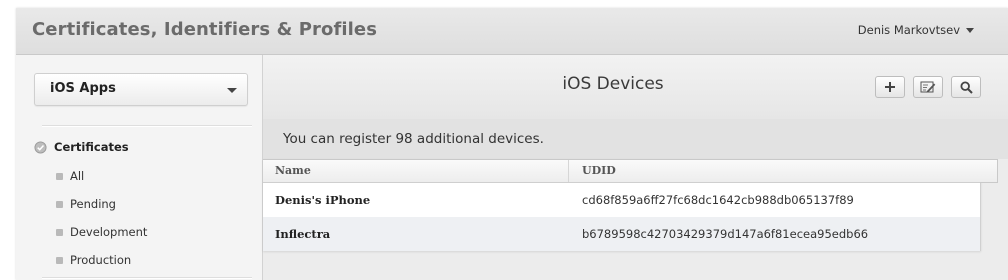 Image resolution: width=1008 pixels, height=280 pixels. I want to click on column-header-udid: UDID, so click(592, 171).